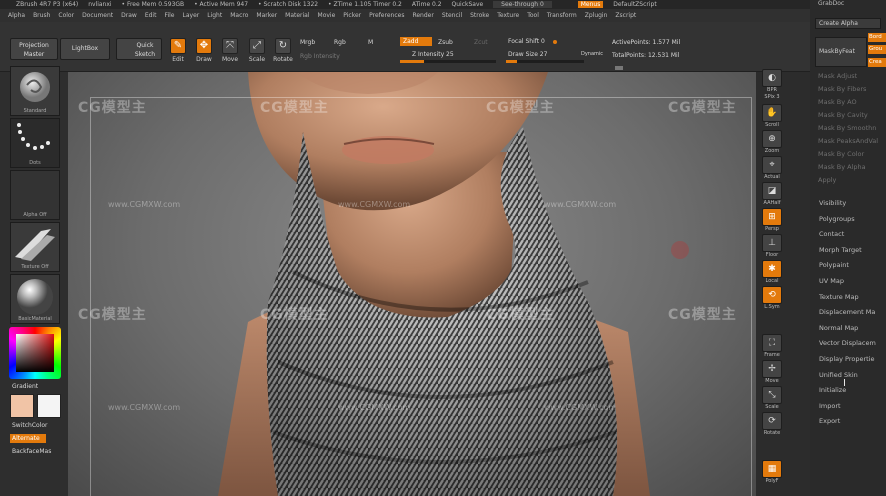 This screenshot has width=886, height=496. What do you see at coordinates (35, 299) in the screenshot?
I see `material-selector: BasicMaterial` at bounding box center [35, 299].